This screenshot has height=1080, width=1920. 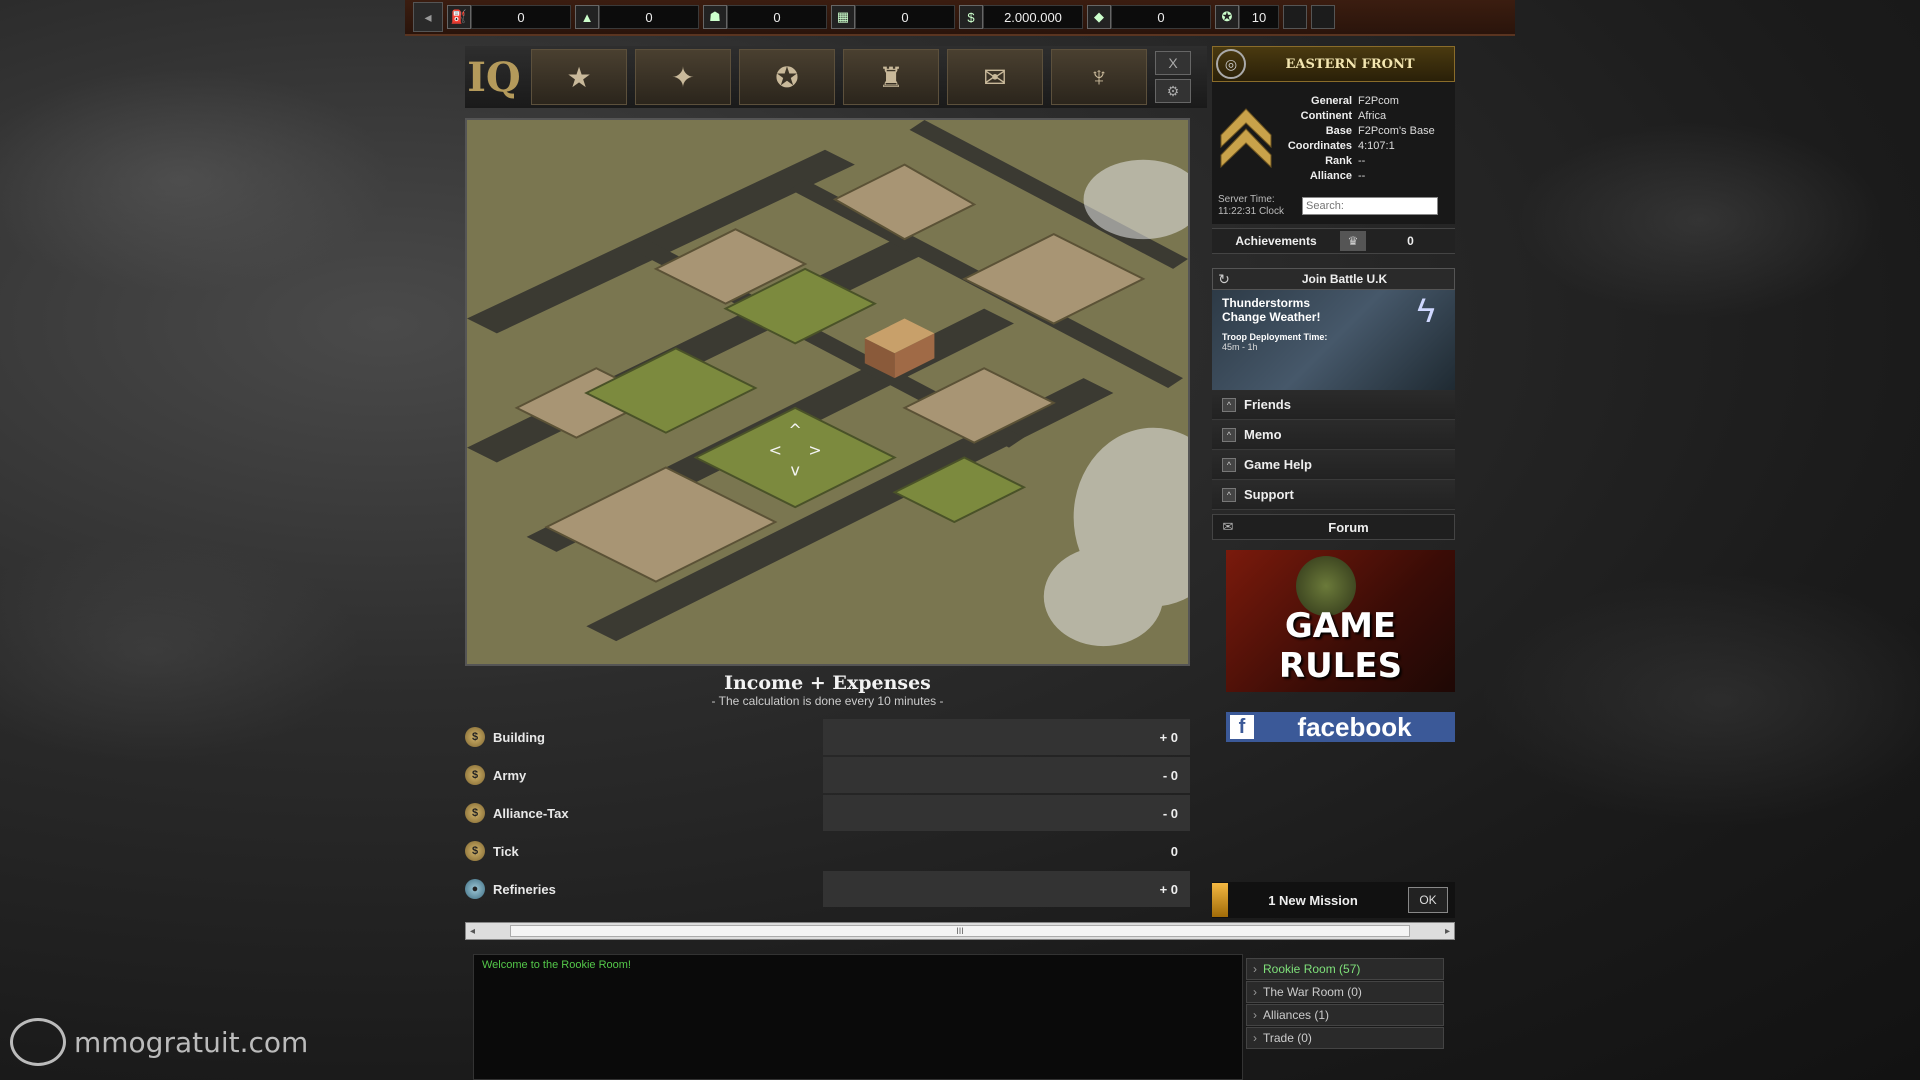 I want to click on refresh-icon: ↻, so click(x=1224, y=279).